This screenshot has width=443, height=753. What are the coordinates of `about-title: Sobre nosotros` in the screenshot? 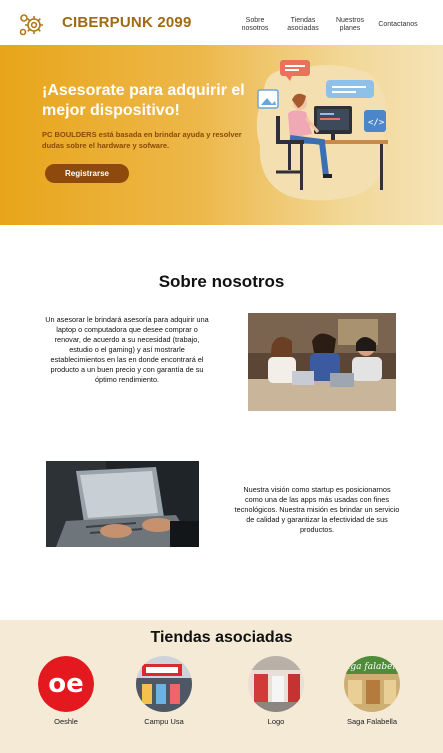 It's located at (221, 281).